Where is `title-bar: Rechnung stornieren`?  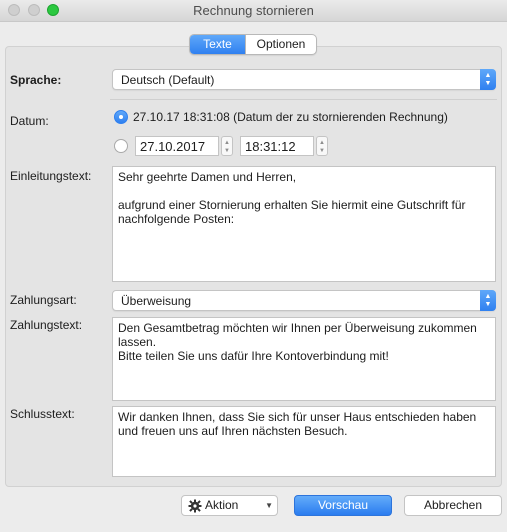 title-bar: Rechnung stornieren is located at coordinates (253, 11).